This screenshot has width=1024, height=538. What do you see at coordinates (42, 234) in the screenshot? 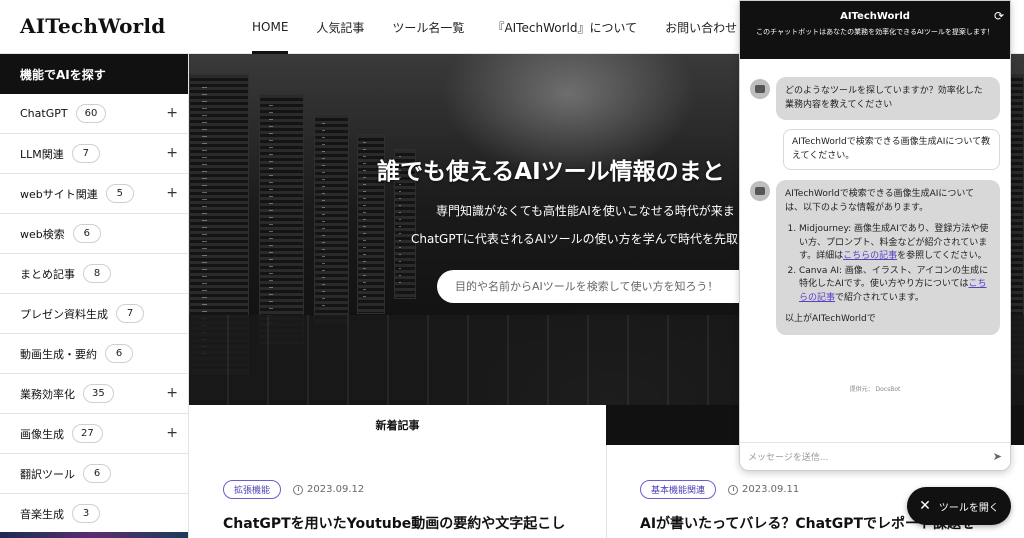
I see `category-label: web検索` at bounding box center [42, 234].